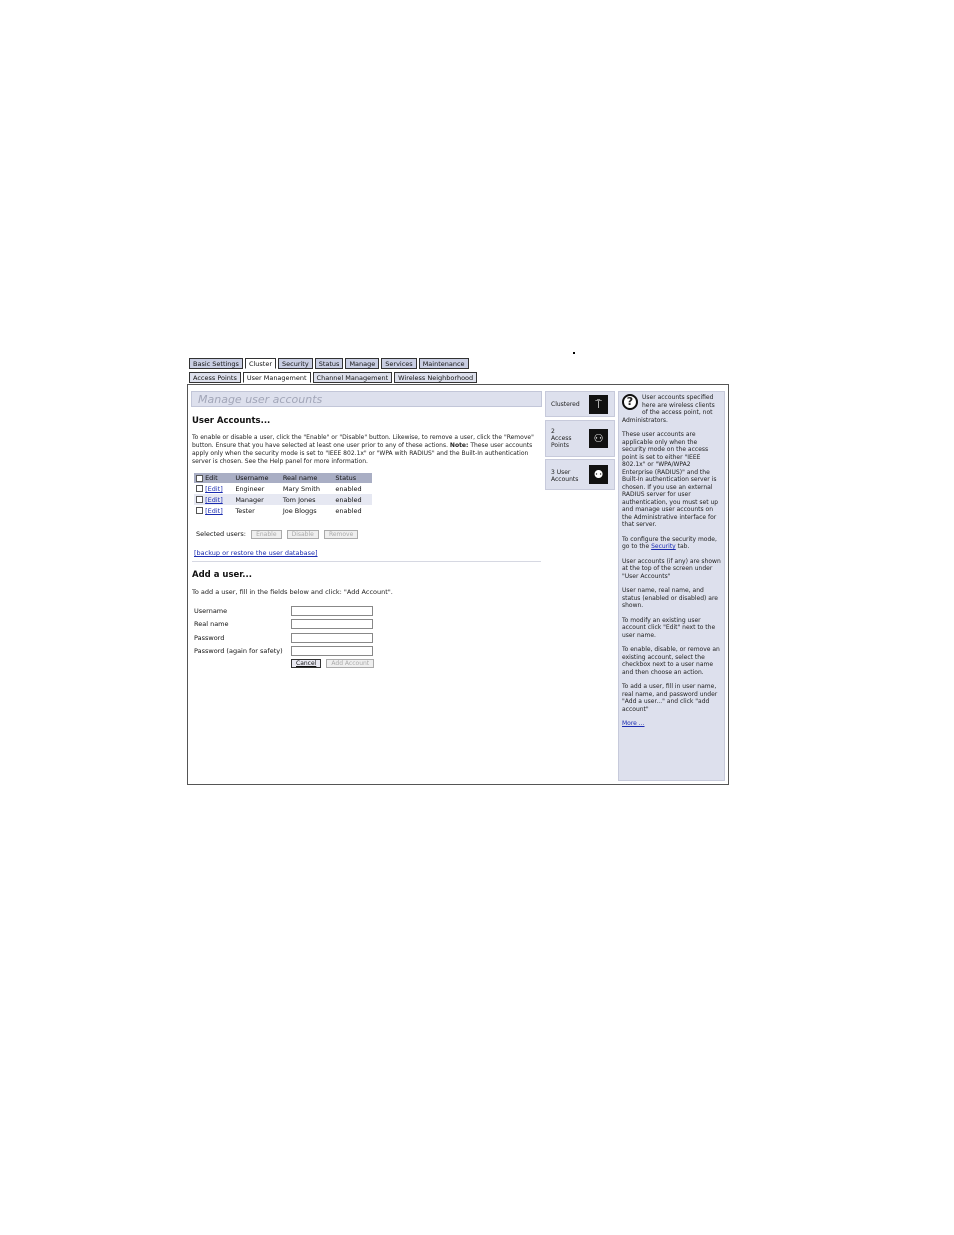 The height and width of the screenshot is (1235, 954). Describe the element at coordinates (307, 499) in the screenshot. I see `realname-cell: Tom Jones` at that location.